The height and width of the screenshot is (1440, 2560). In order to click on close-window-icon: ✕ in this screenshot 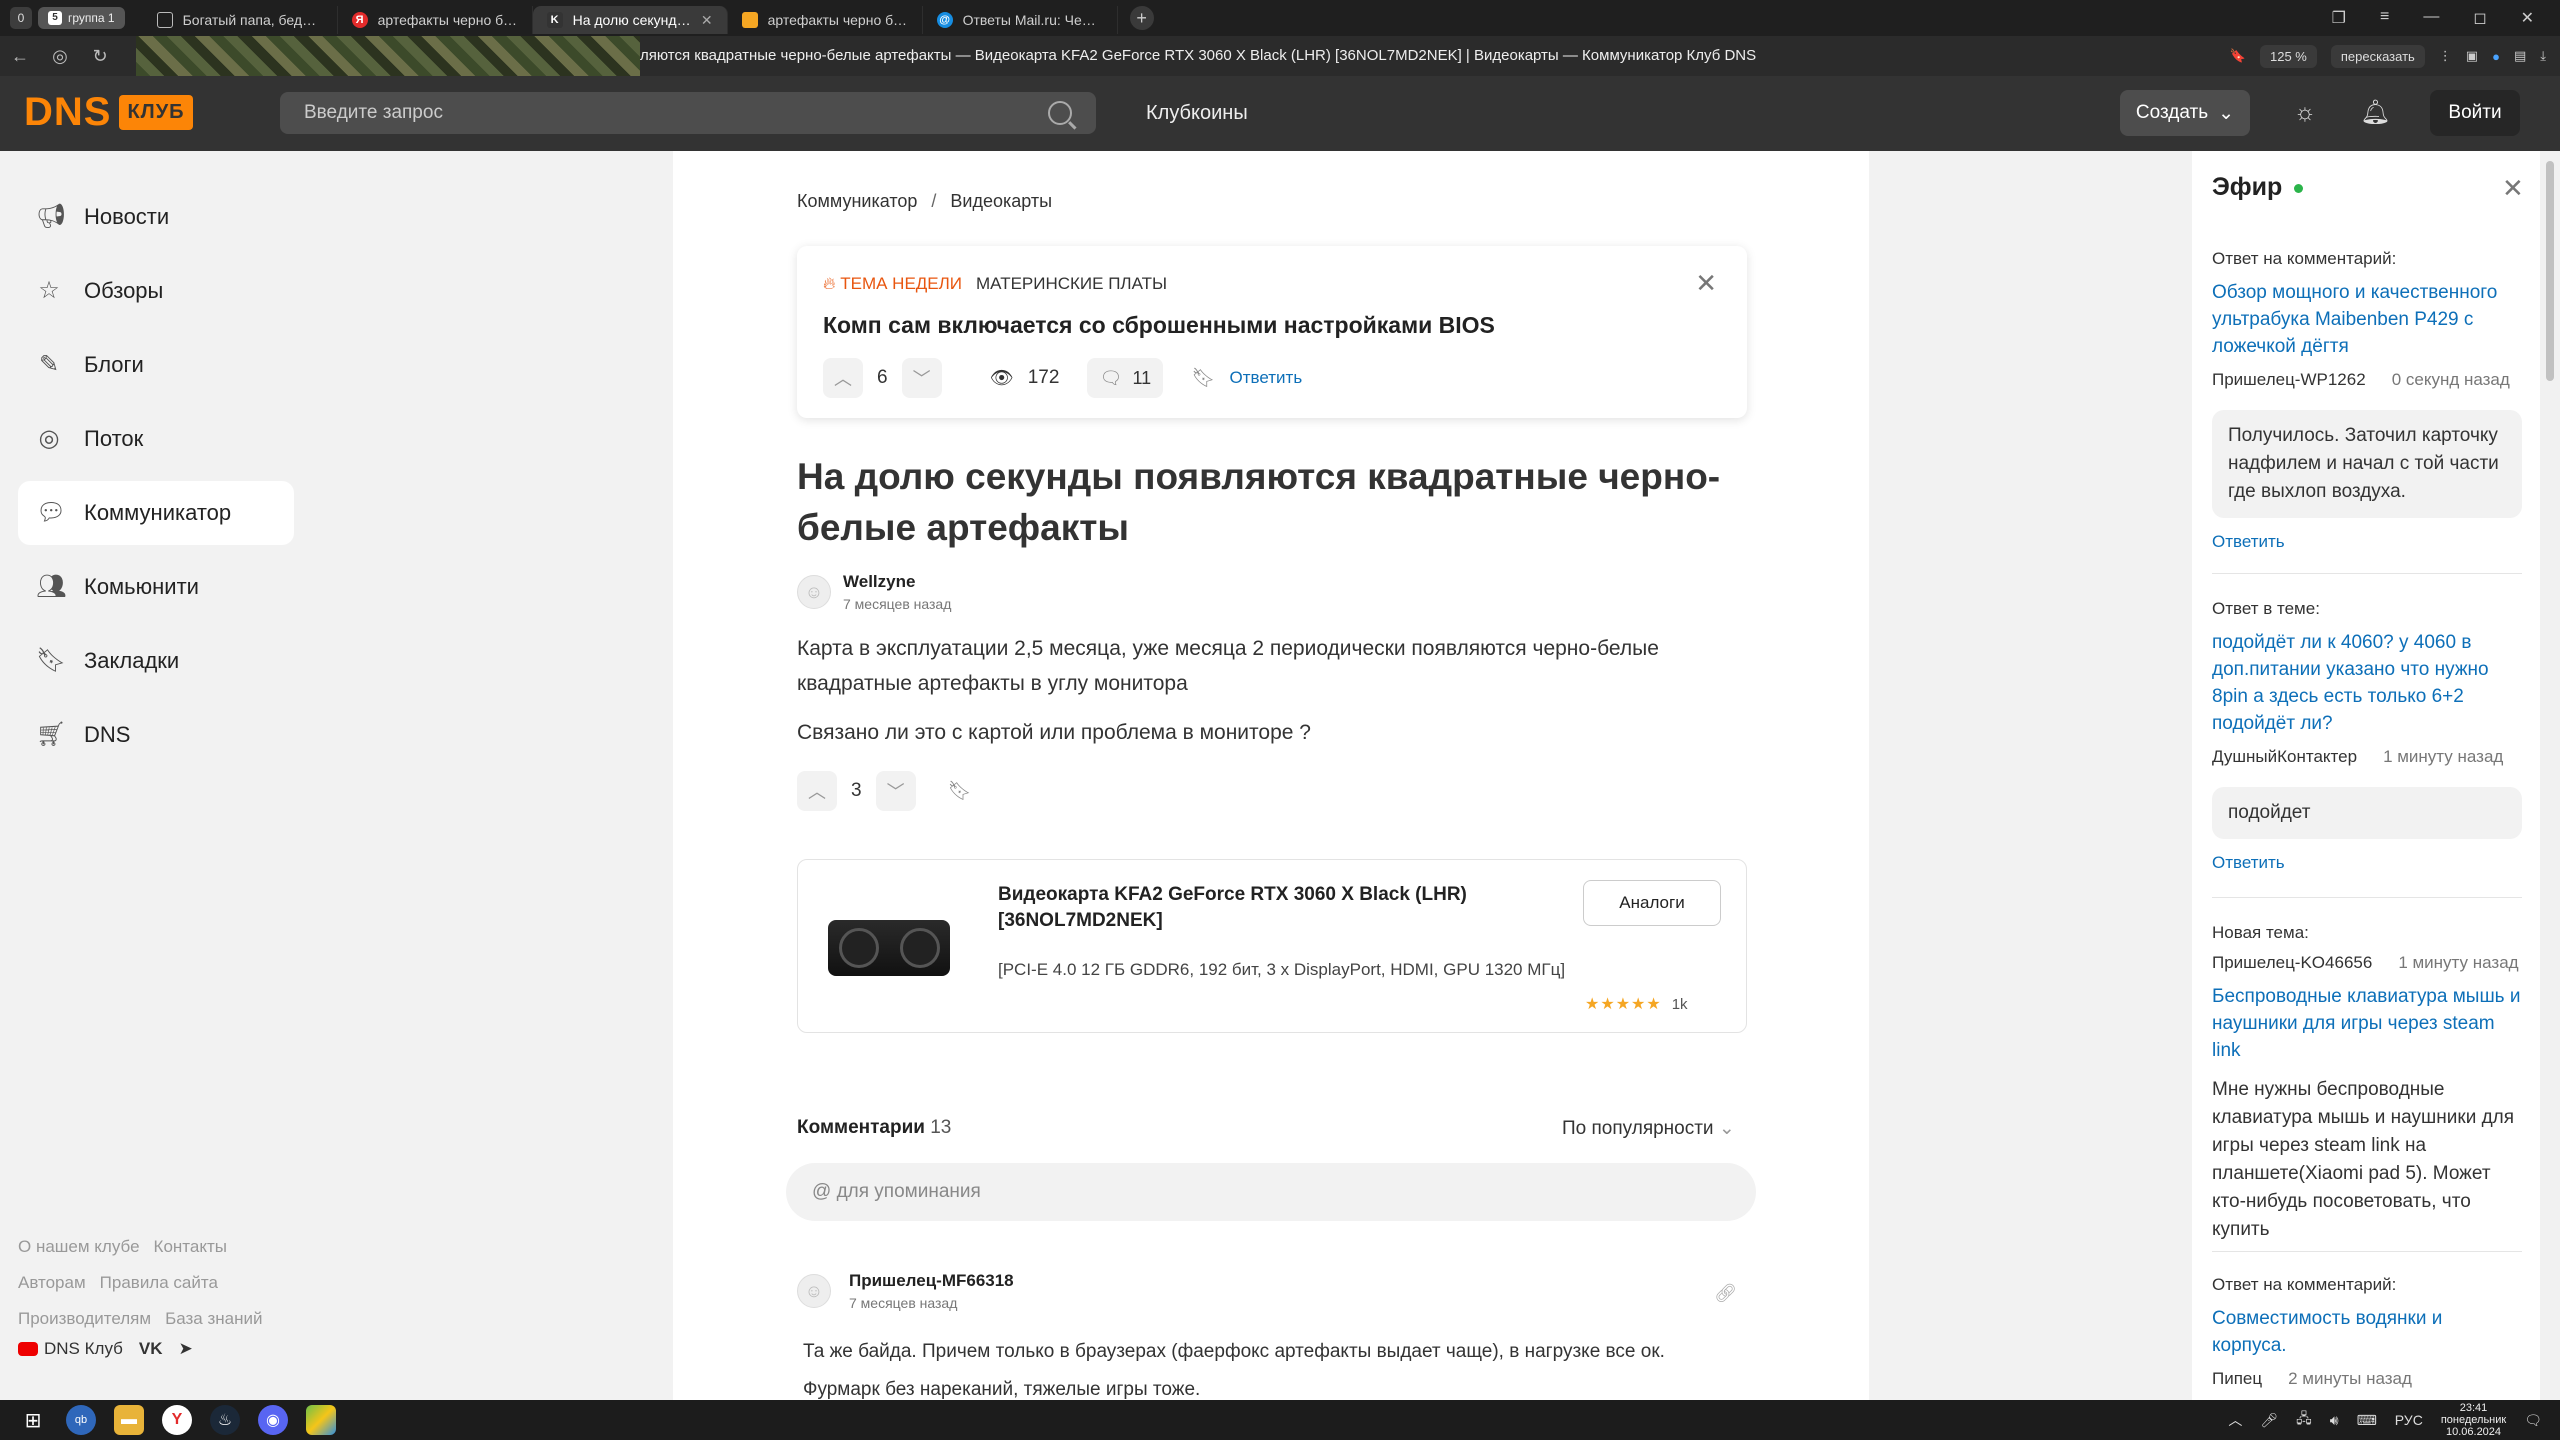, I will do `click(2527, 18)`.